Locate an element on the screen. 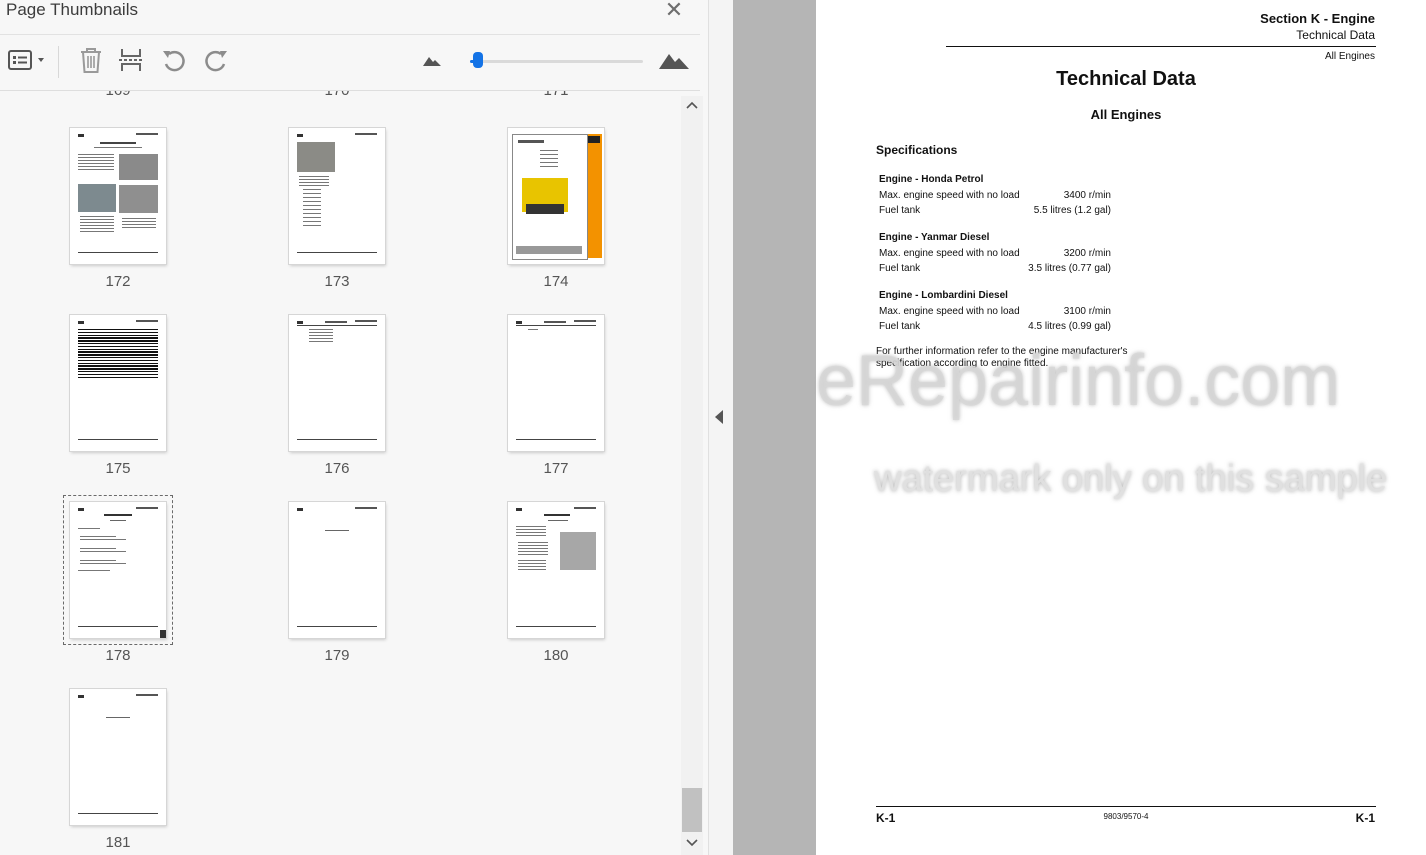 The width and height of the screenshot is (1426, 855). scroll-down-button is located at coordinates (692, 843).